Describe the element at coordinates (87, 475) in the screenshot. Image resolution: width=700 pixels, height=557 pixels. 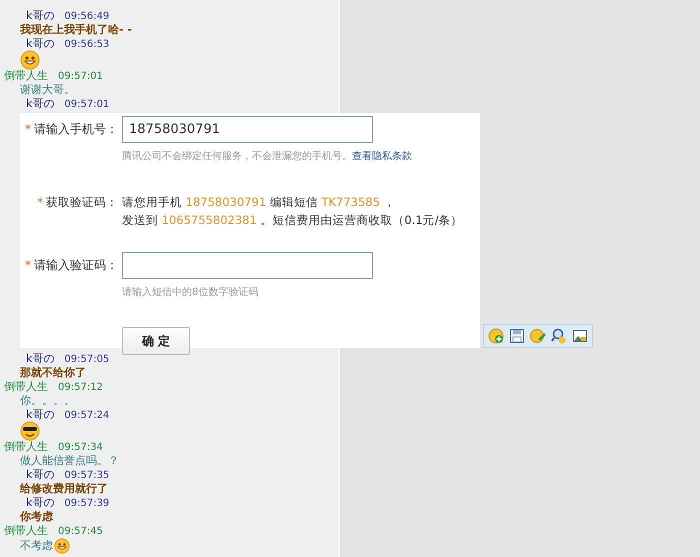
I see `message-time: 09:57:35` at that location.